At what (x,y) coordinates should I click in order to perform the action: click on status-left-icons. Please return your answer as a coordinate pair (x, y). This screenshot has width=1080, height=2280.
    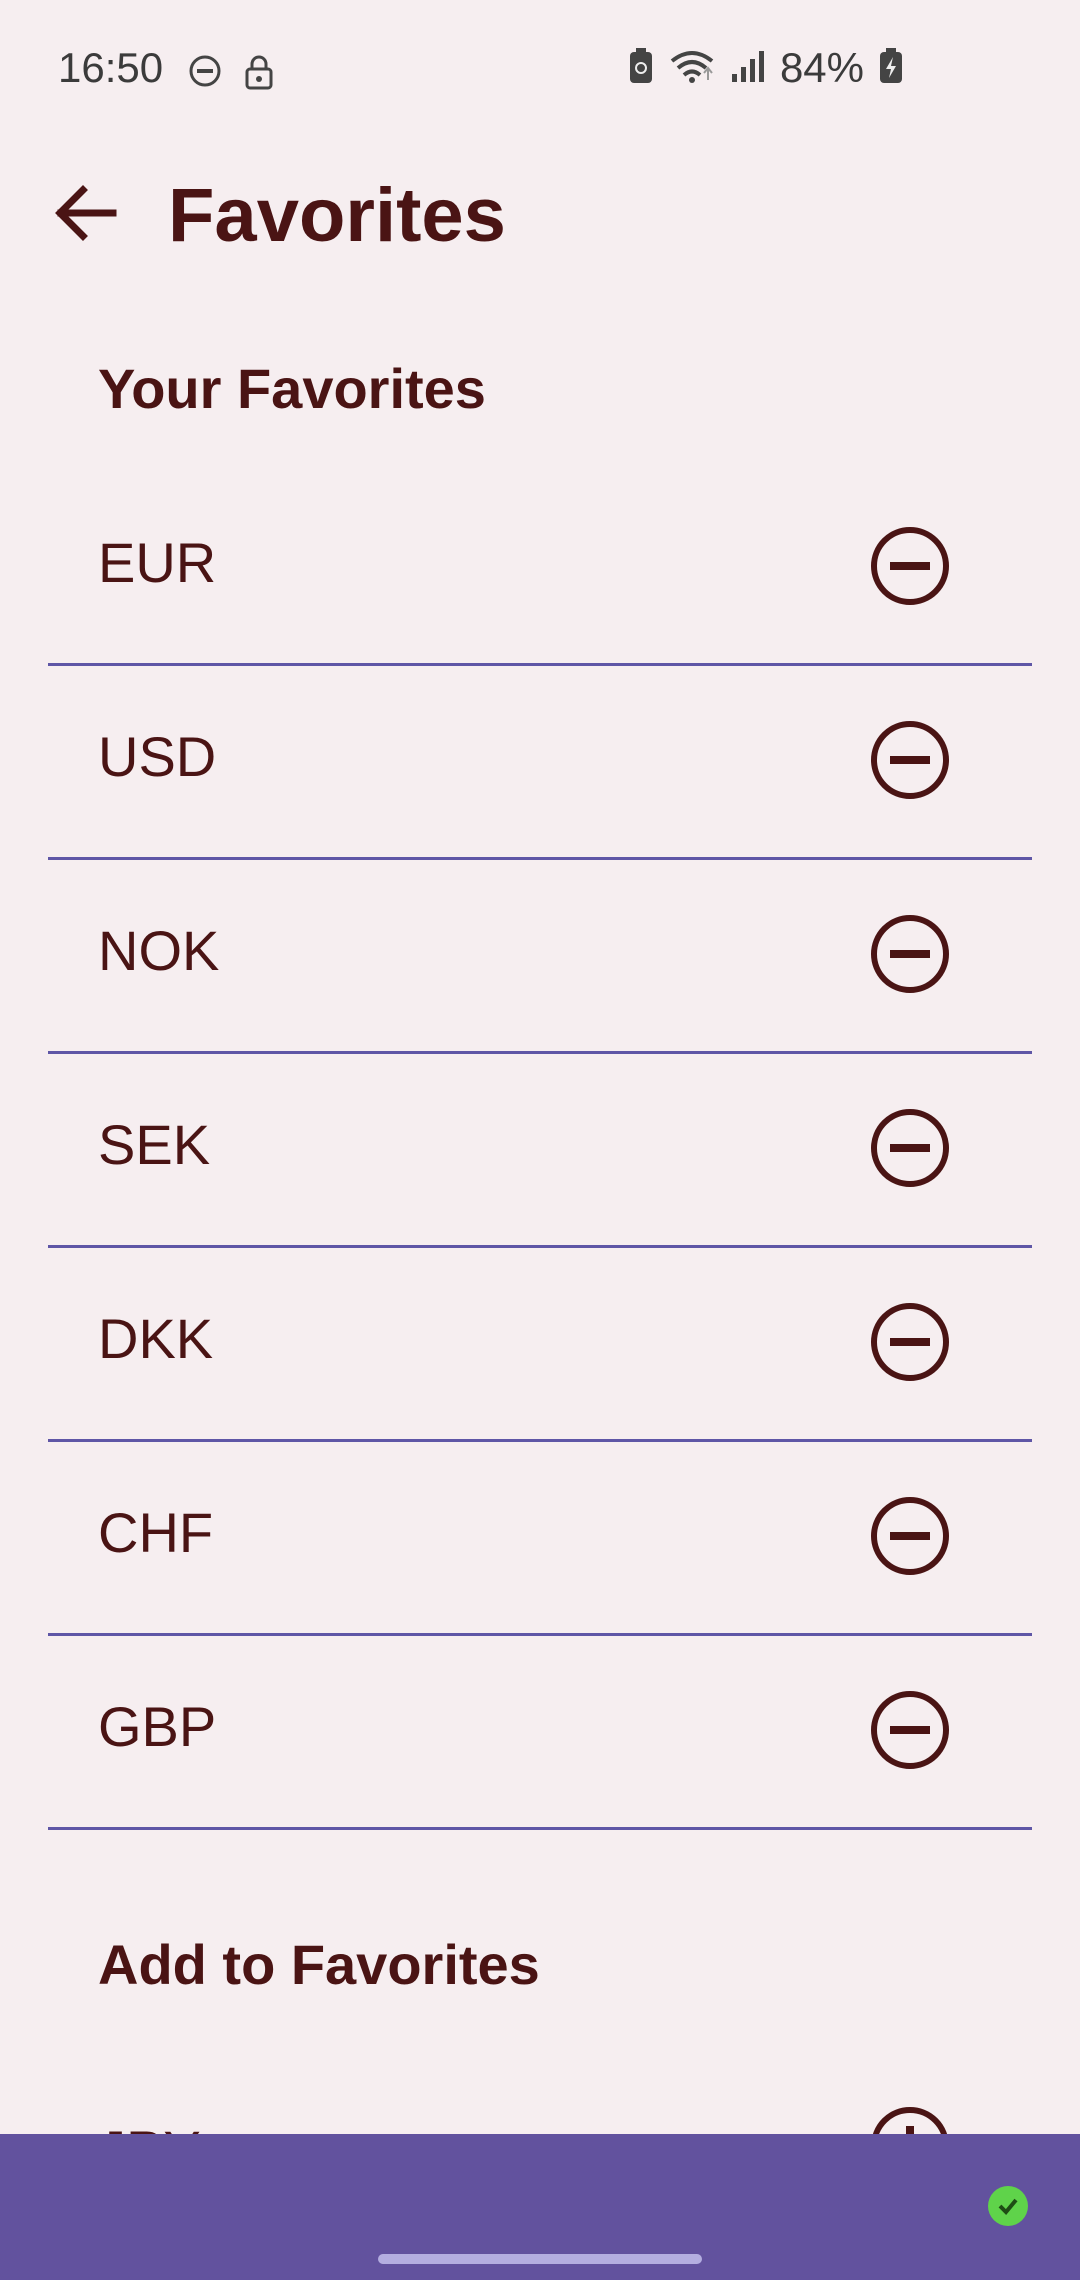
    Looking at the image, I should click on (231, 74).